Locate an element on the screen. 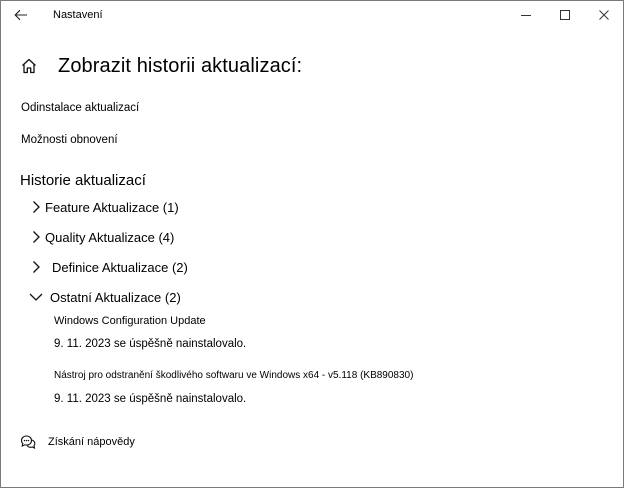 This screenshot has width=624, height=488. app-title: Nastavení is located at coordinates (78, 15).